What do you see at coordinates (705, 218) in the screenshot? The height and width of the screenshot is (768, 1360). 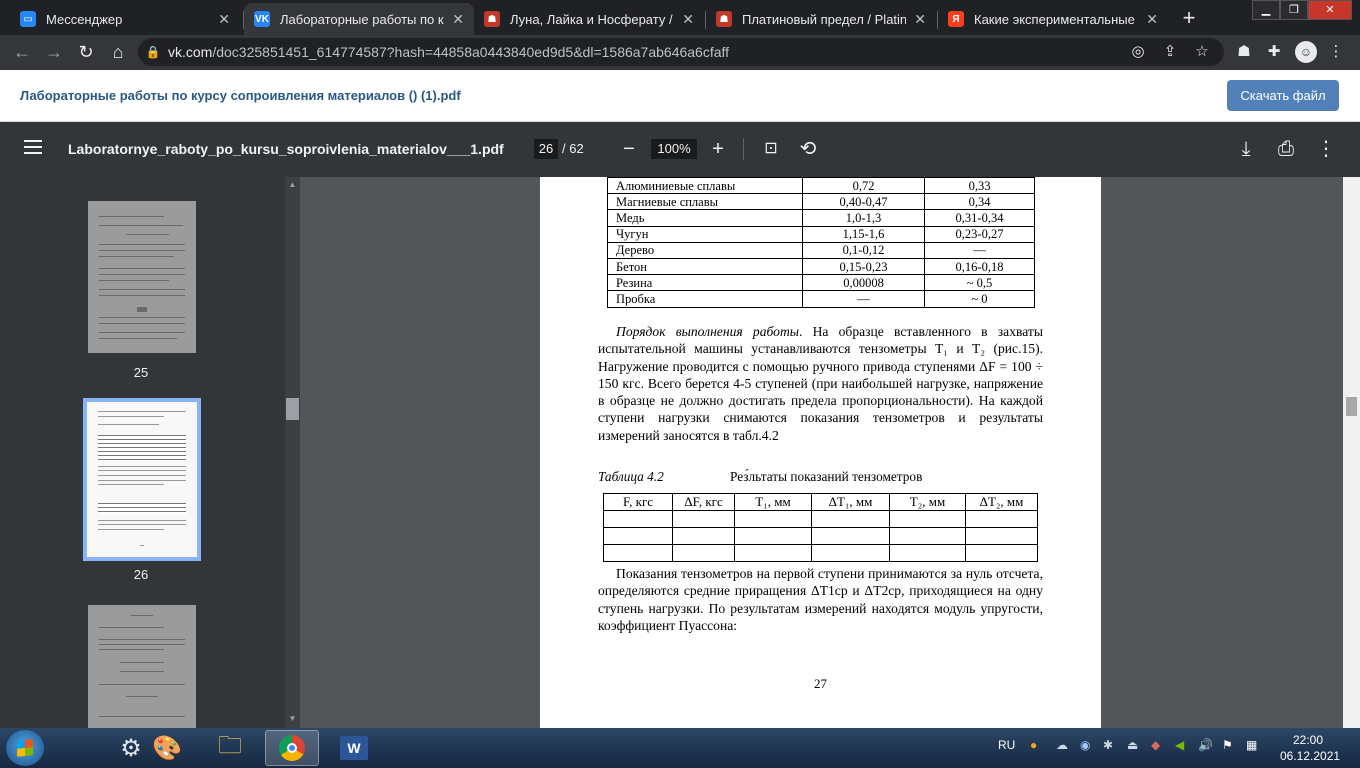 I see `table-cell: Медь` at bounding box center [705, 218].